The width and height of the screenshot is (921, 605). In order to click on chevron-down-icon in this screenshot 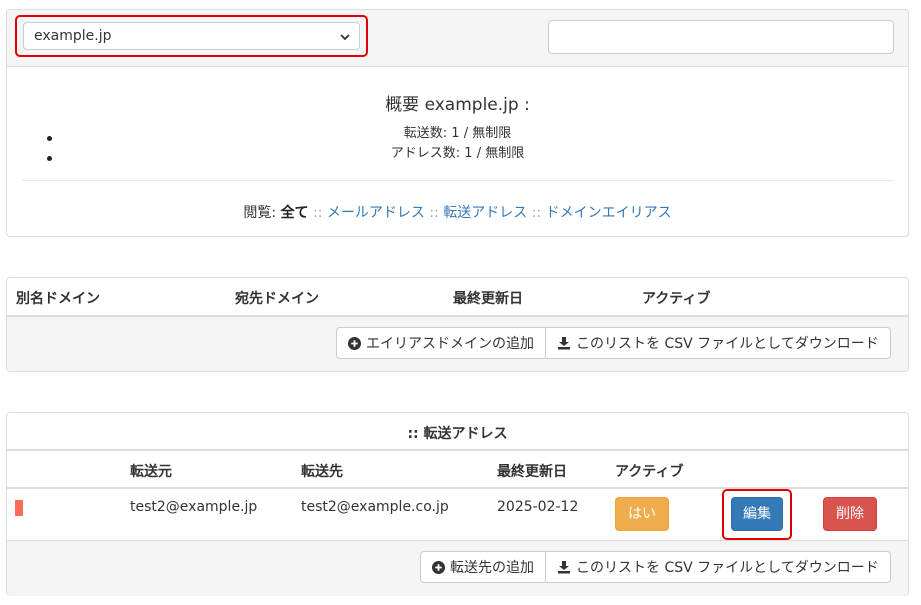, I will do `click(345, 37)`.